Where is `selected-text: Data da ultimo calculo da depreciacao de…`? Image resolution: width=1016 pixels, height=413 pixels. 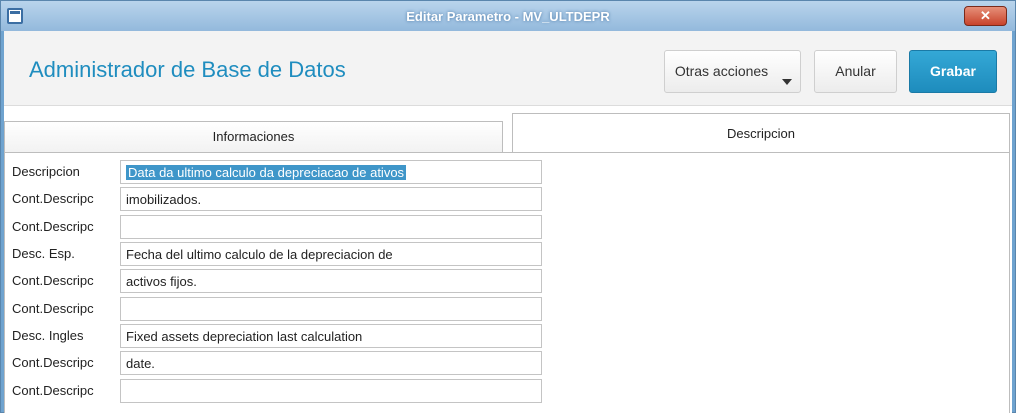
selected-text: Data da ultimo calculo da depreciacao de… is located at coordinates (266, 172).